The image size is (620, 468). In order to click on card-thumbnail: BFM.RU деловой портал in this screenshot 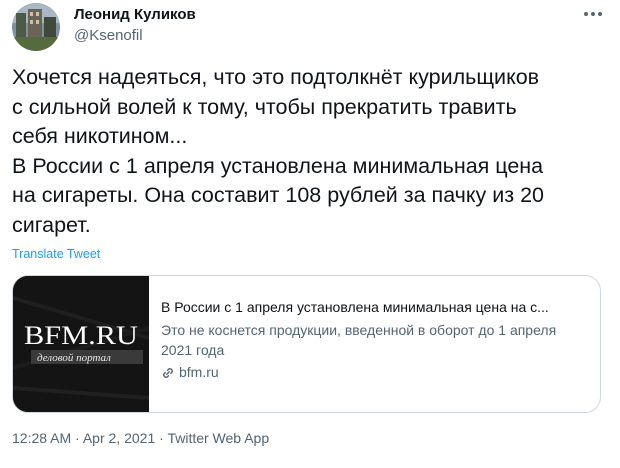, I will do `click(81, 344)`.